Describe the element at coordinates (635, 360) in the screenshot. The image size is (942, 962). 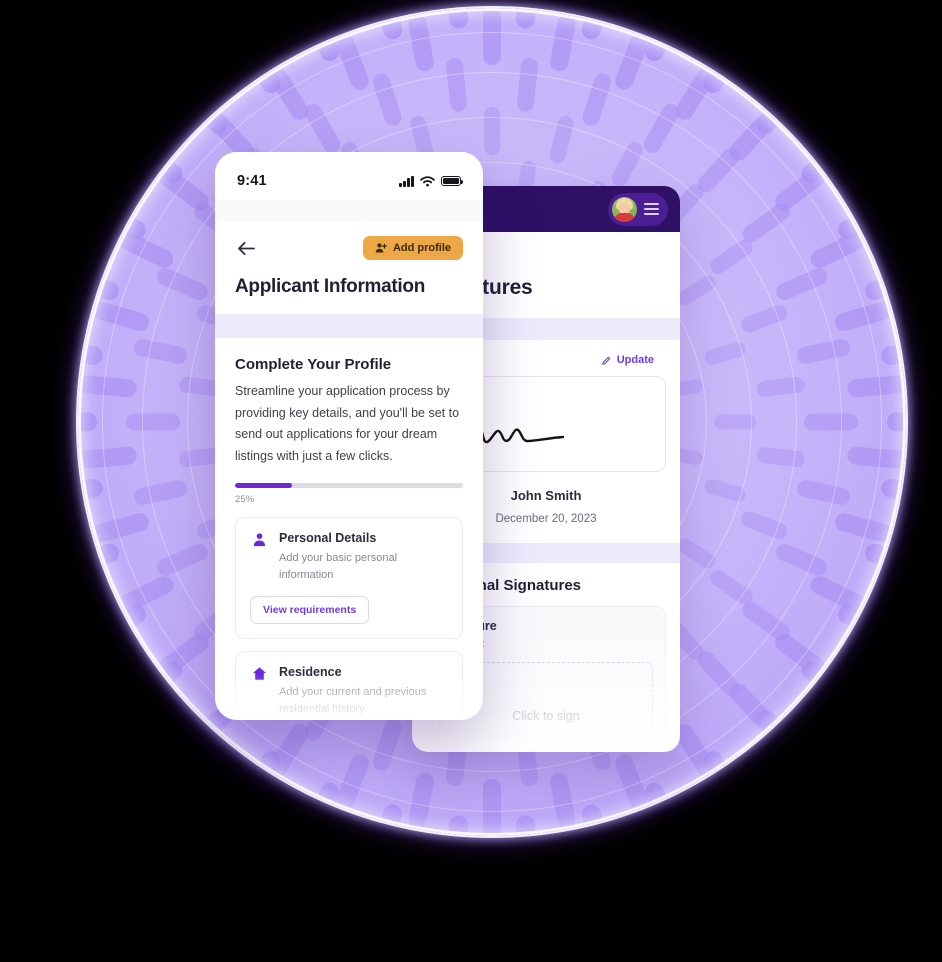
I see `update-label: Update` at that location.